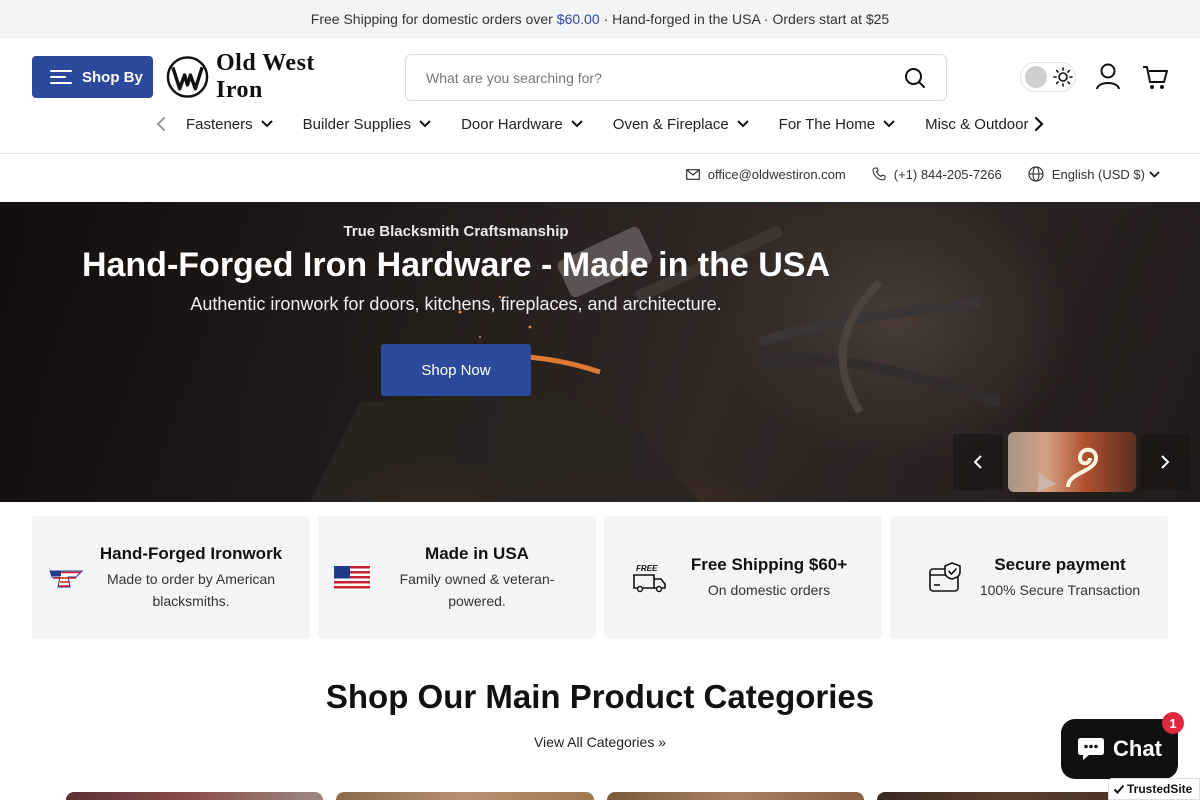  What do you see at coordinates (66, 578) in the screenshot?
I see `flag-anvil-icon` at bounding box center [66, 578].